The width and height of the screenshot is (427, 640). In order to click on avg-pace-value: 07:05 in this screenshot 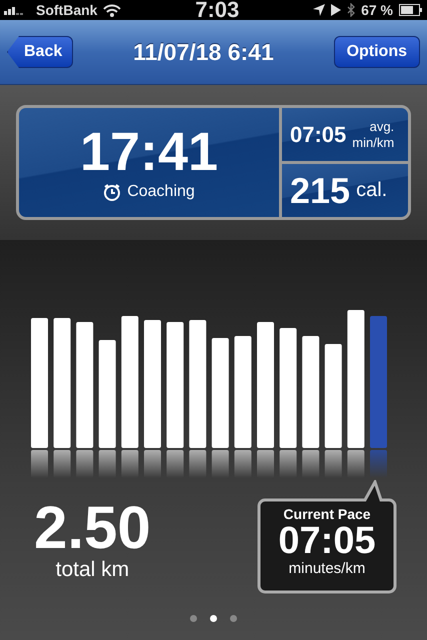, I will do `click(318, 135)`.